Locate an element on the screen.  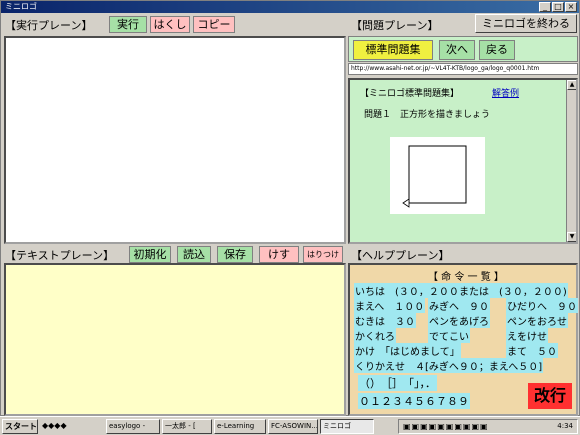
digit-keys: ０１２３４５６７８９ is located at coordinates (414, 401).